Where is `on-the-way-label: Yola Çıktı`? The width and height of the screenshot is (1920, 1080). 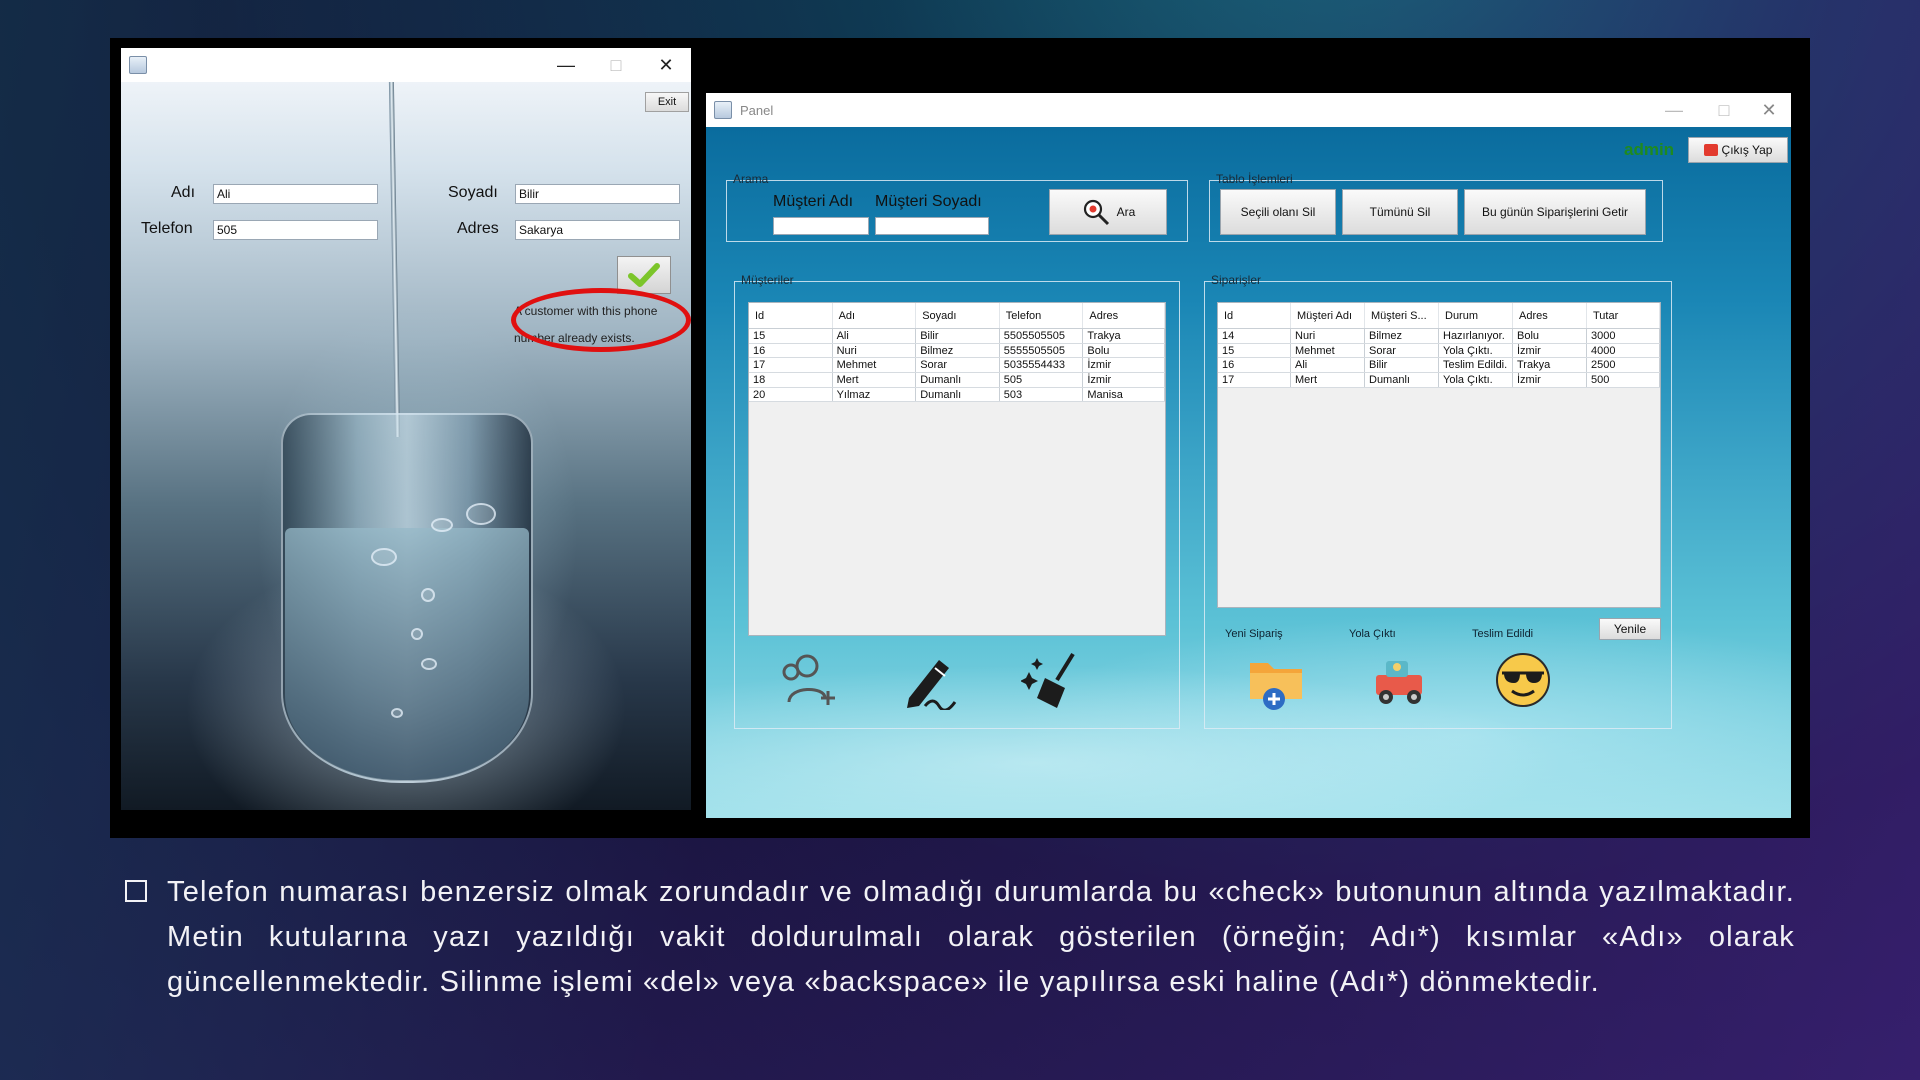 on-the-way-label: Yola Çıktı is located at coordinates (1372, 634).